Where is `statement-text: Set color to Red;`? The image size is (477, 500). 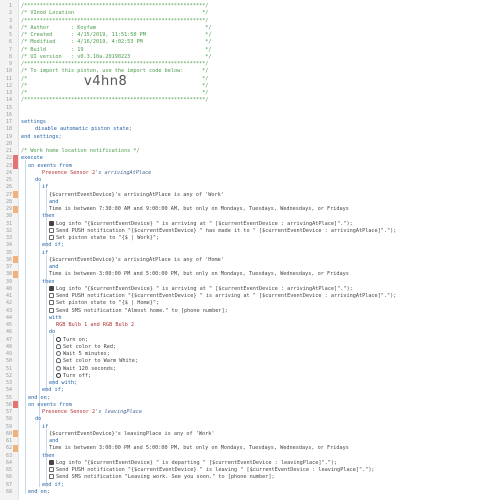 statement-text: Set color to Red; is located at coordinates (90, 346).